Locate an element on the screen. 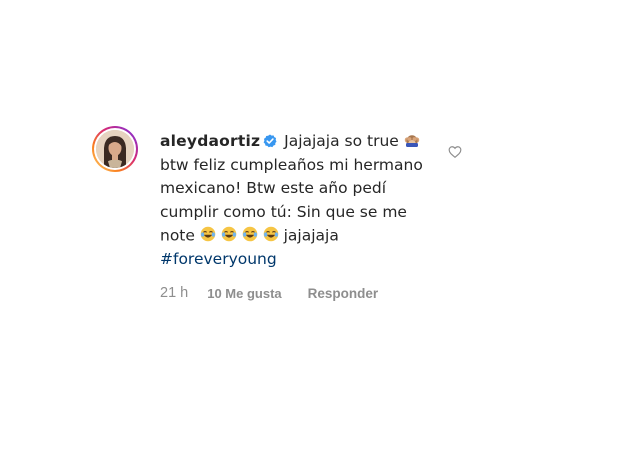  username-link: aleydaortiz is located at coordinates (210, 141).